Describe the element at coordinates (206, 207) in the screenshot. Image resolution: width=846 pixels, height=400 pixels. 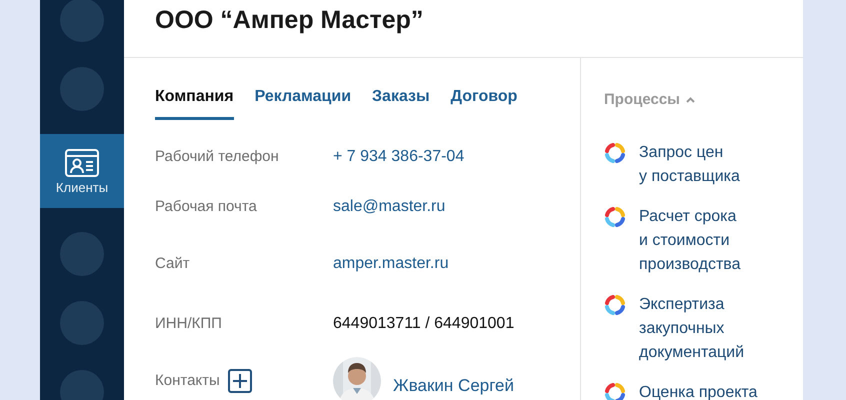
I see `field-label: Рабочая почта` at that location.